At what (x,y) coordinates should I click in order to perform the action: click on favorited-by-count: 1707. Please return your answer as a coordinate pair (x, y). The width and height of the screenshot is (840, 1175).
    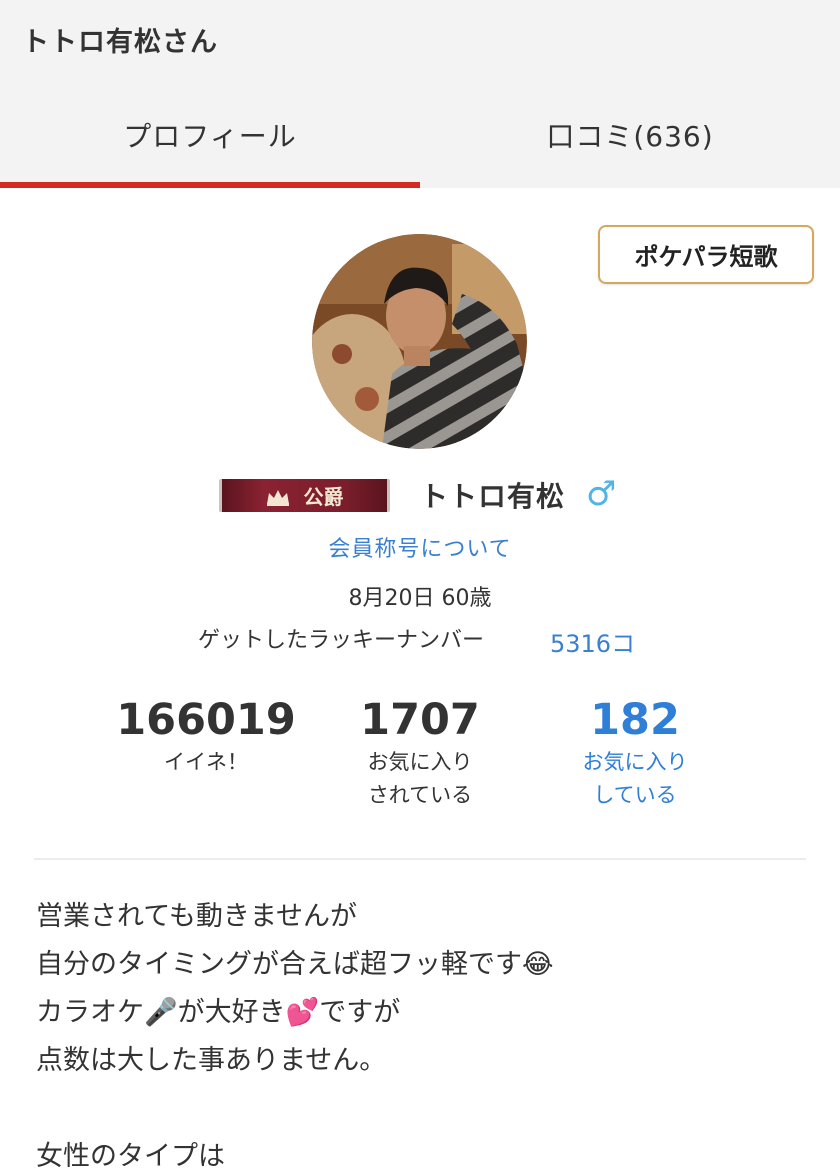
    Looking at the image, I should click on (420, 720).